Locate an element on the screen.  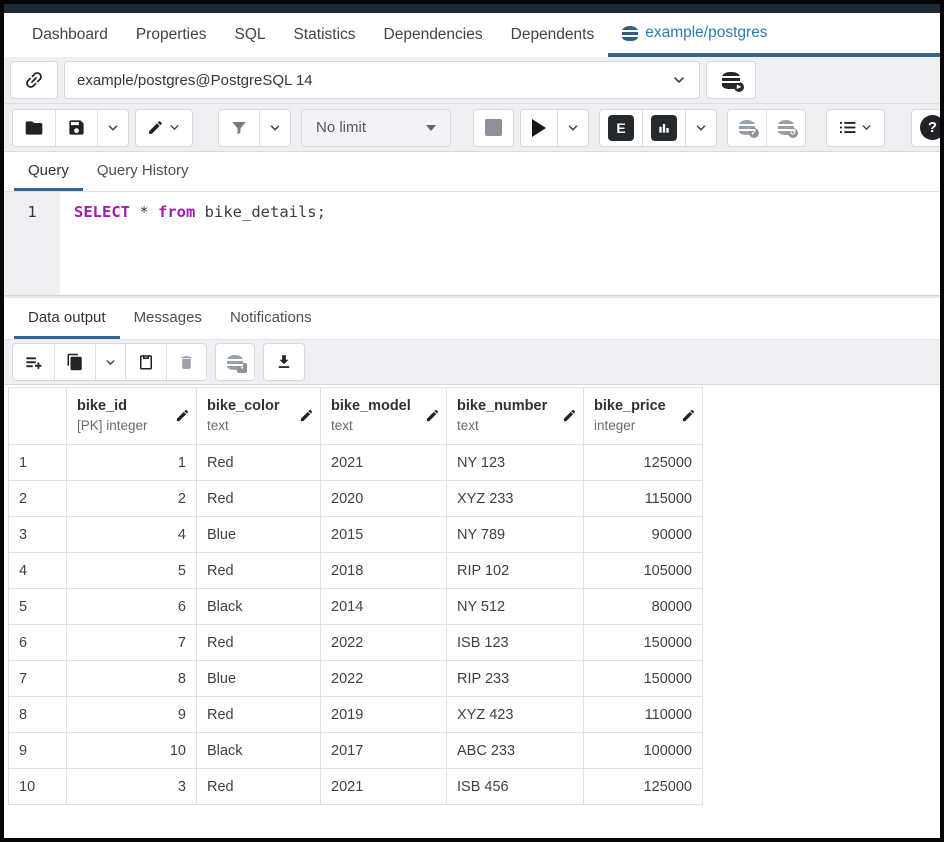
cell-bike-id: 5 is located at coordinates (131, 570).